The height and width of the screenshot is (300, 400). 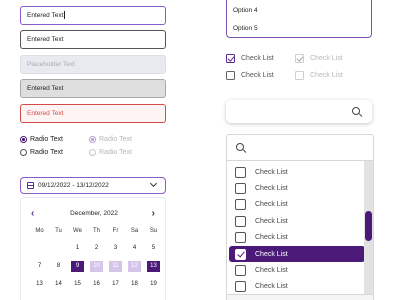 I want to click on text-field-error: Entered Text, so click(x=93, y=113).